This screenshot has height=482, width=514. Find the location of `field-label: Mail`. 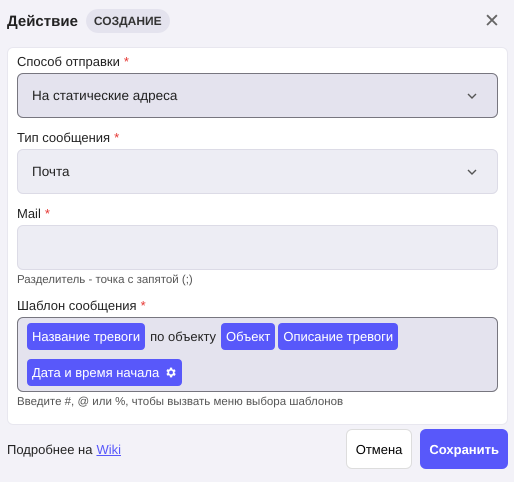

field-label: Mail is located at coordinates (29, 213).